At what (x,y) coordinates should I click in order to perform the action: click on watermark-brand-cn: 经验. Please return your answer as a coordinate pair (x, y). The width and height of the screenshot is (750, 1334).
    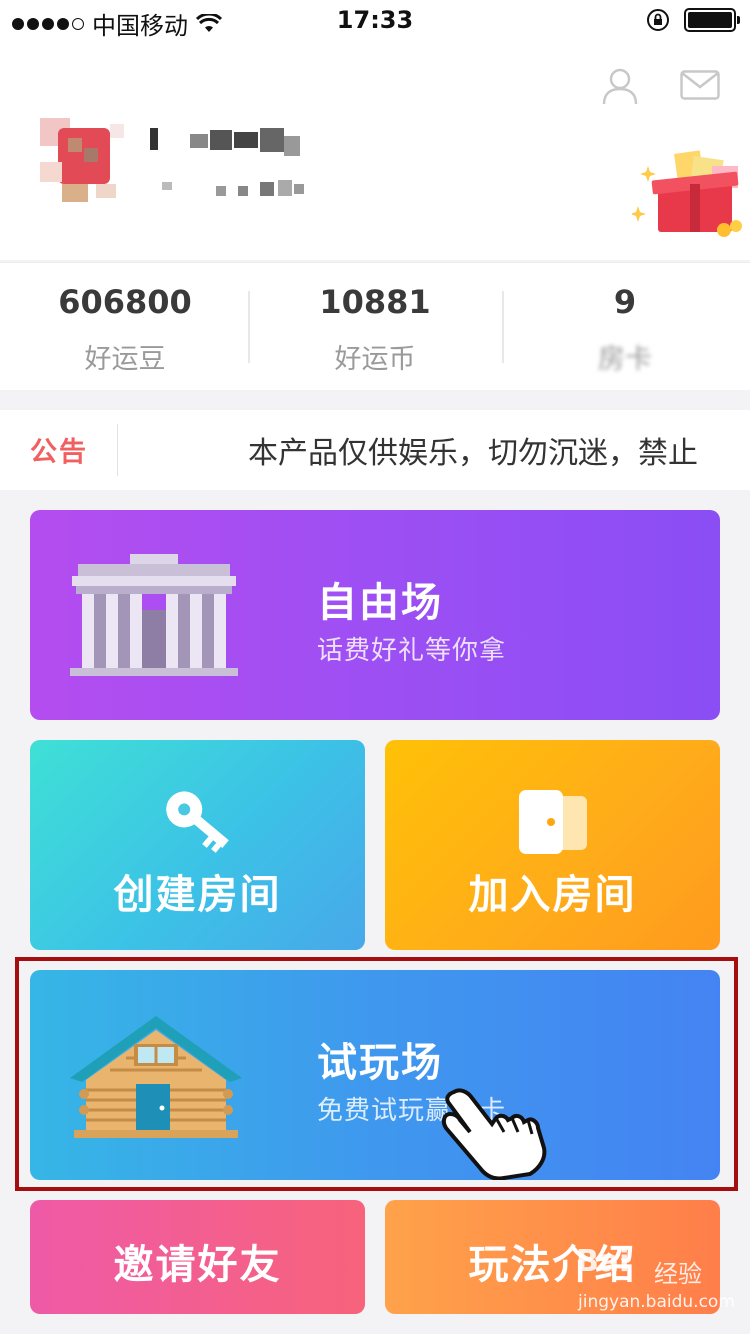
    Looking at the image, I should click on (678, 1274).